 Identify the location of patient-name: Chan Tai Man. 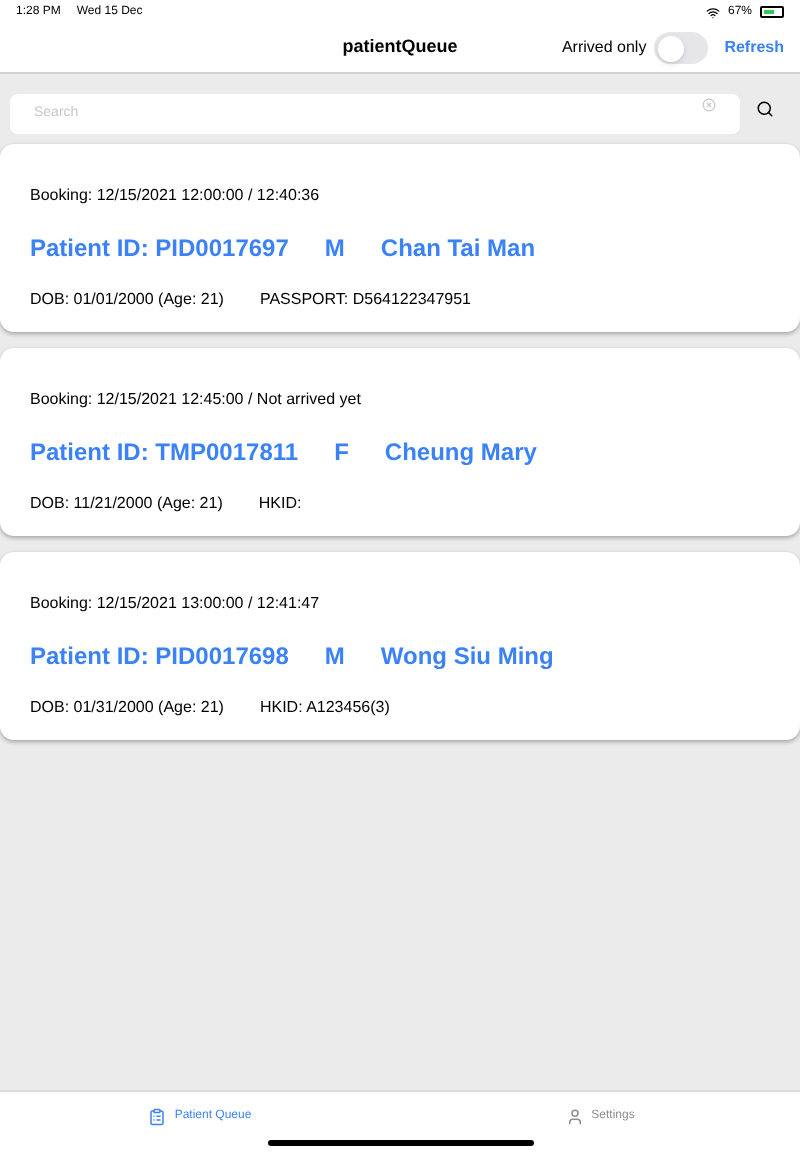
(458, 248).